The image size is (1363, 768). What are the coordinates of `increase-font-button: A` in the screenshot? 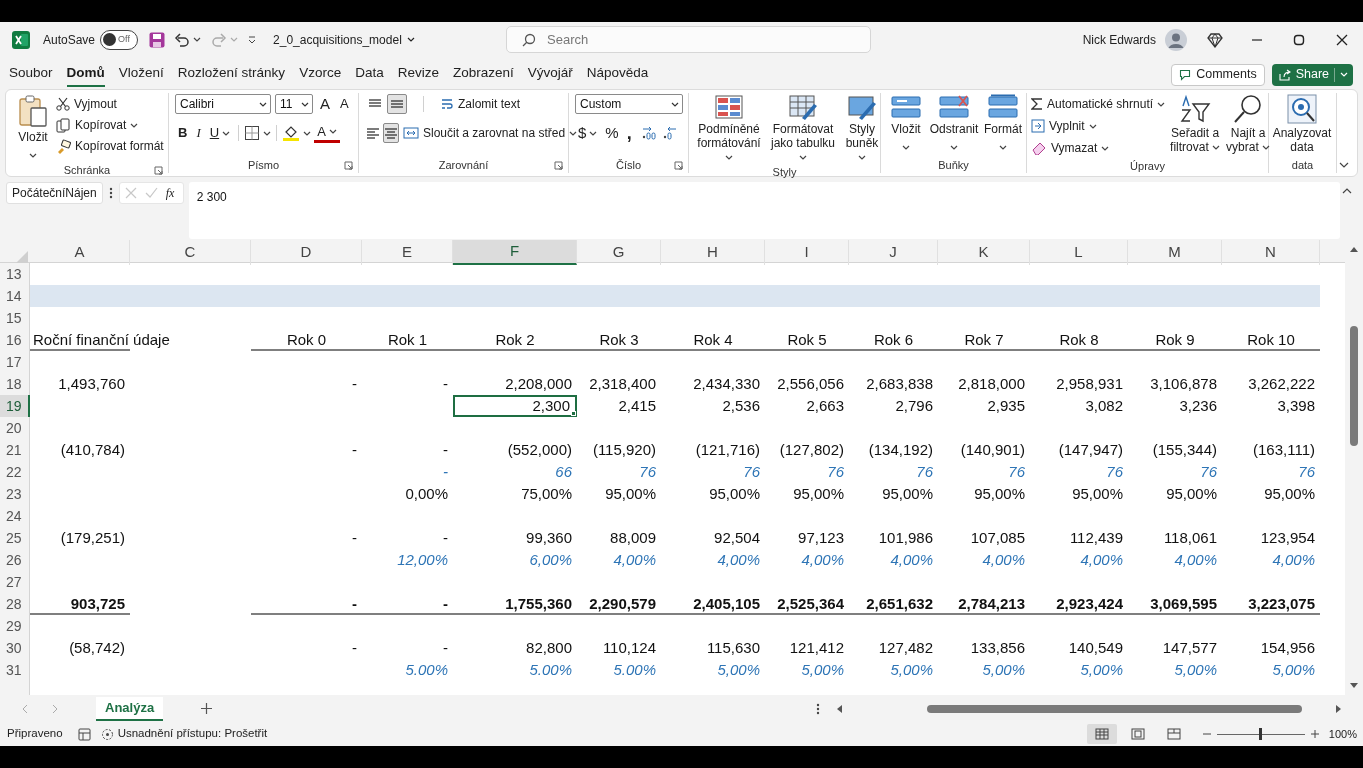 It's located at (325, 104).